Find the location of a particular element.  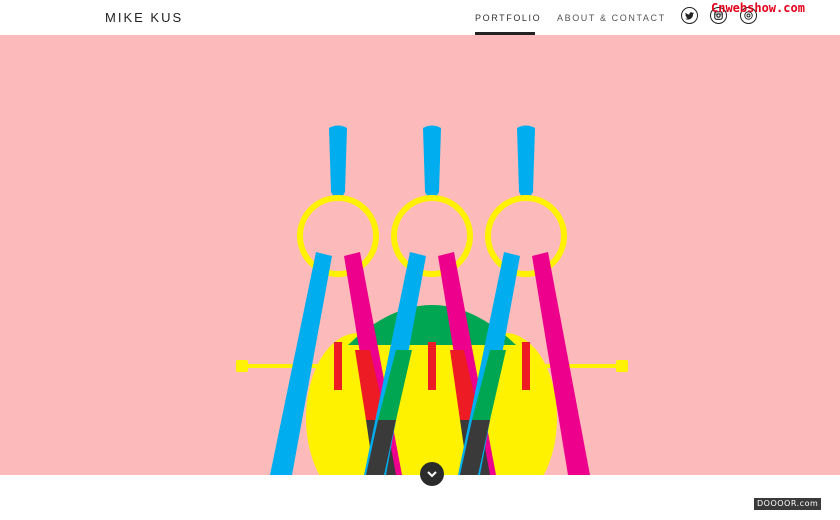

nav-portfolio: PORTFOLIO is located at coordinates (508, 18).